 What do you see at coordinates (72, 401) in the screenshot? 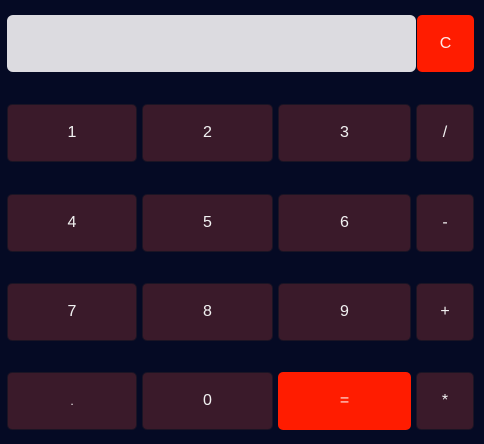
I see `decimal-point-button: .` at bounding box center [72, 401].